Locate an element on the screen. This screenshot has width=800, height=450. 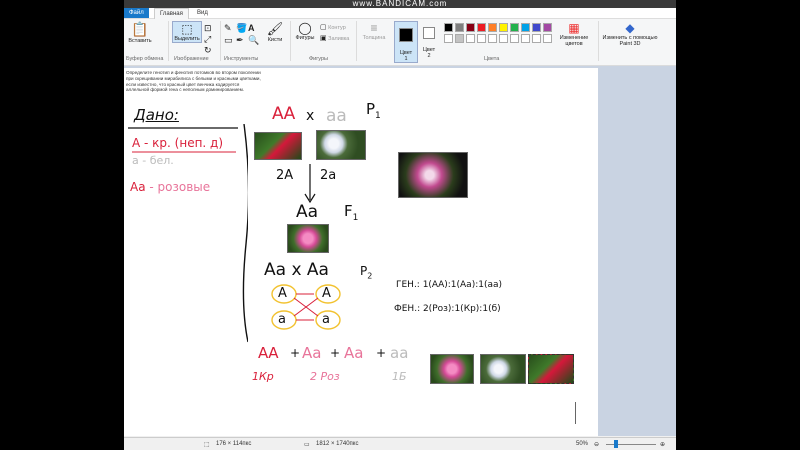
zoom-slider-thumb is located at coordinates (616, 444).